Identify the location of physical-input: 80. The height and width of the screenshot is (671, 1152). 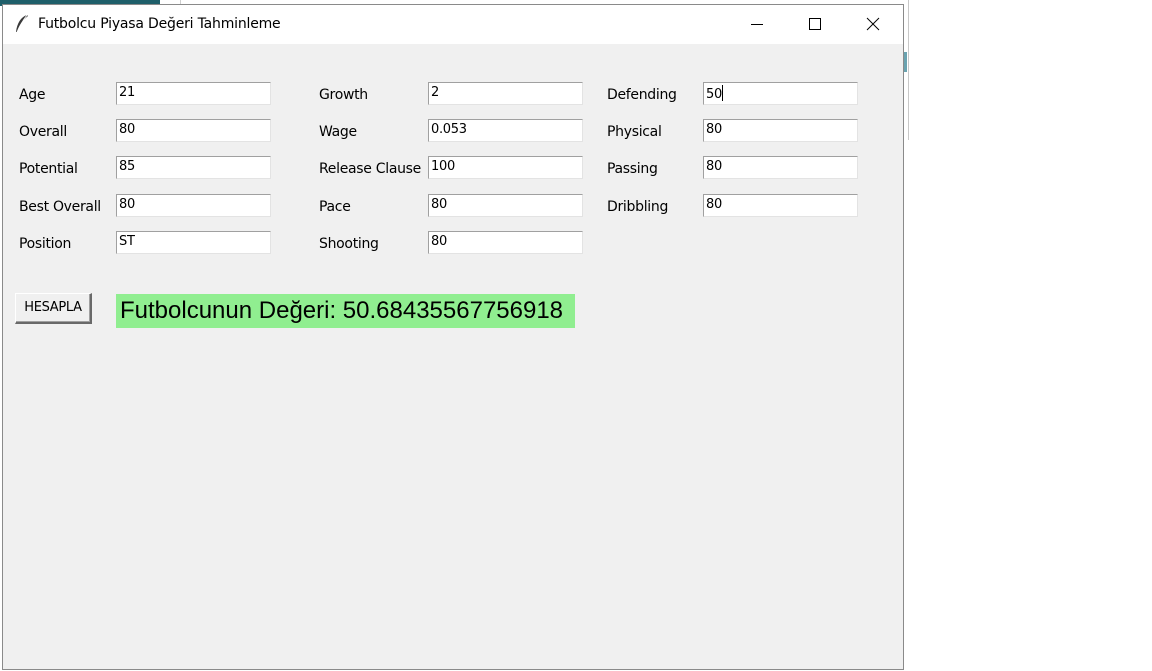
(780, 130).